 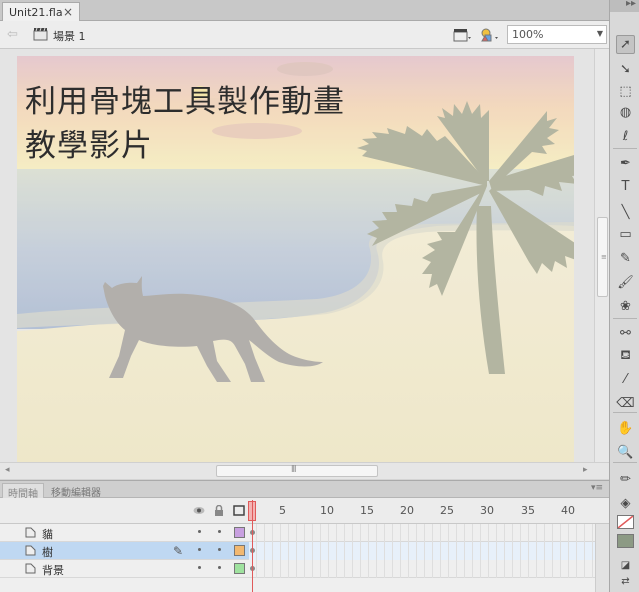 What do you see at coordinates (487, 510) in the screenshot?
I see `frame-number: 30` at bounding box center [487, 510].